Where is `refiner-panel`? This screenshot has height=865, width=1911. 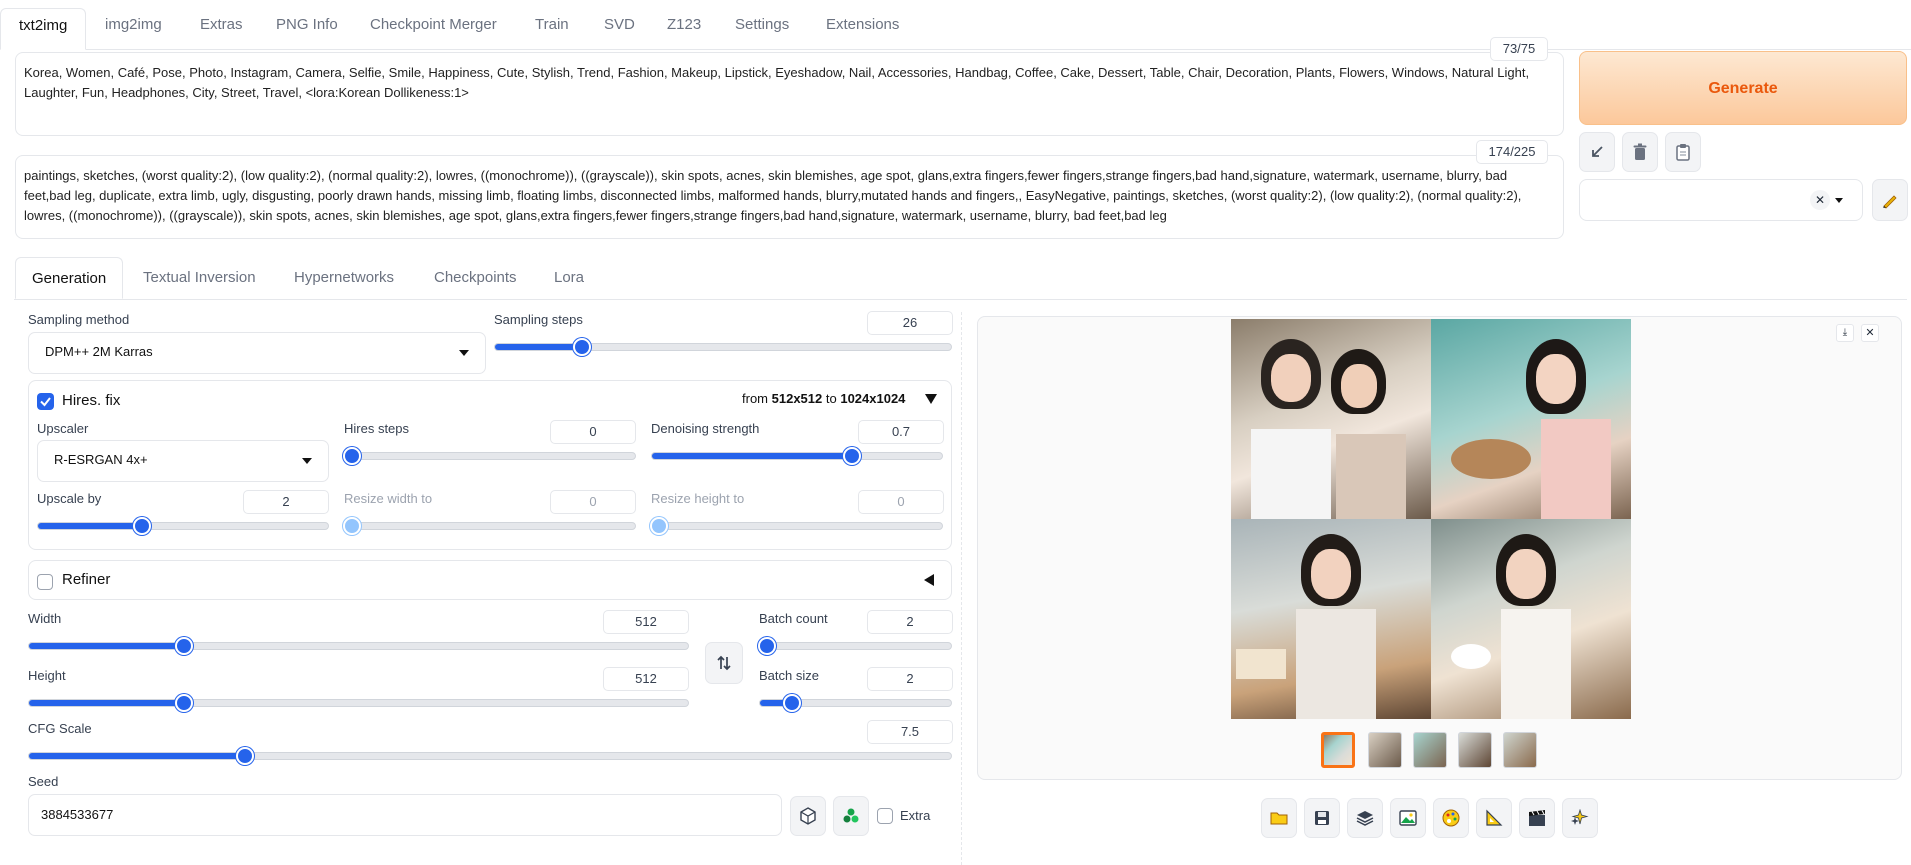 refiner-panel is located at coordinates (490, 580).